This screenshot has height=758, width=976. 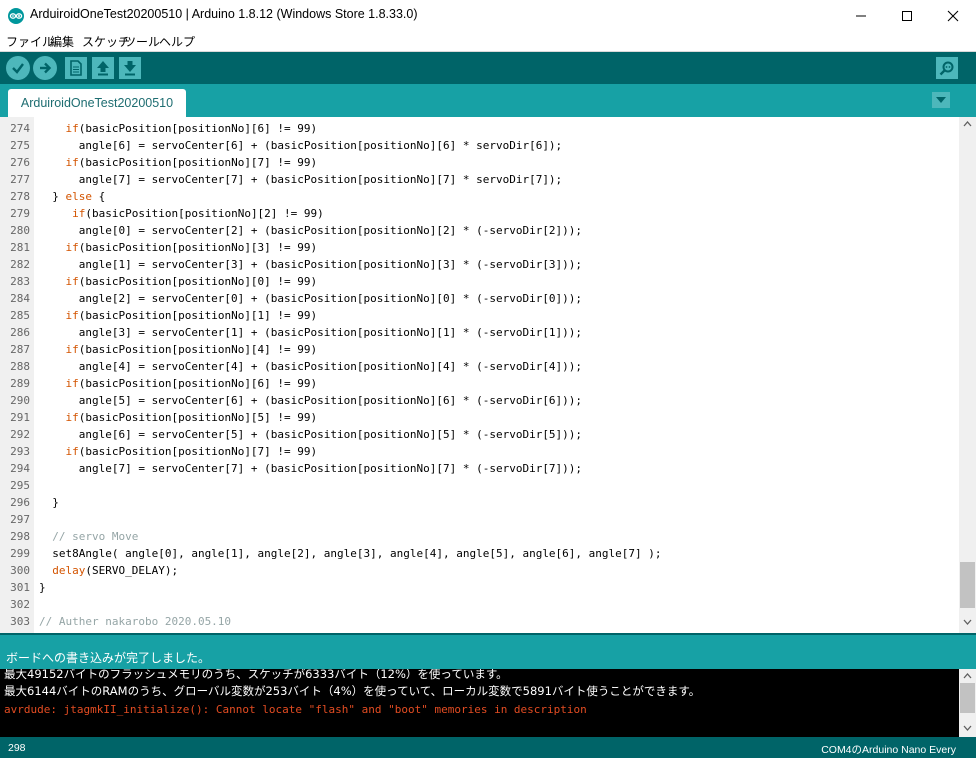 What do you see at coordinates (191, 247) in the screenshot?
I see `line-code: if(basicPosition[positionNo][3] != 99)` at bounding box center [191, 247].